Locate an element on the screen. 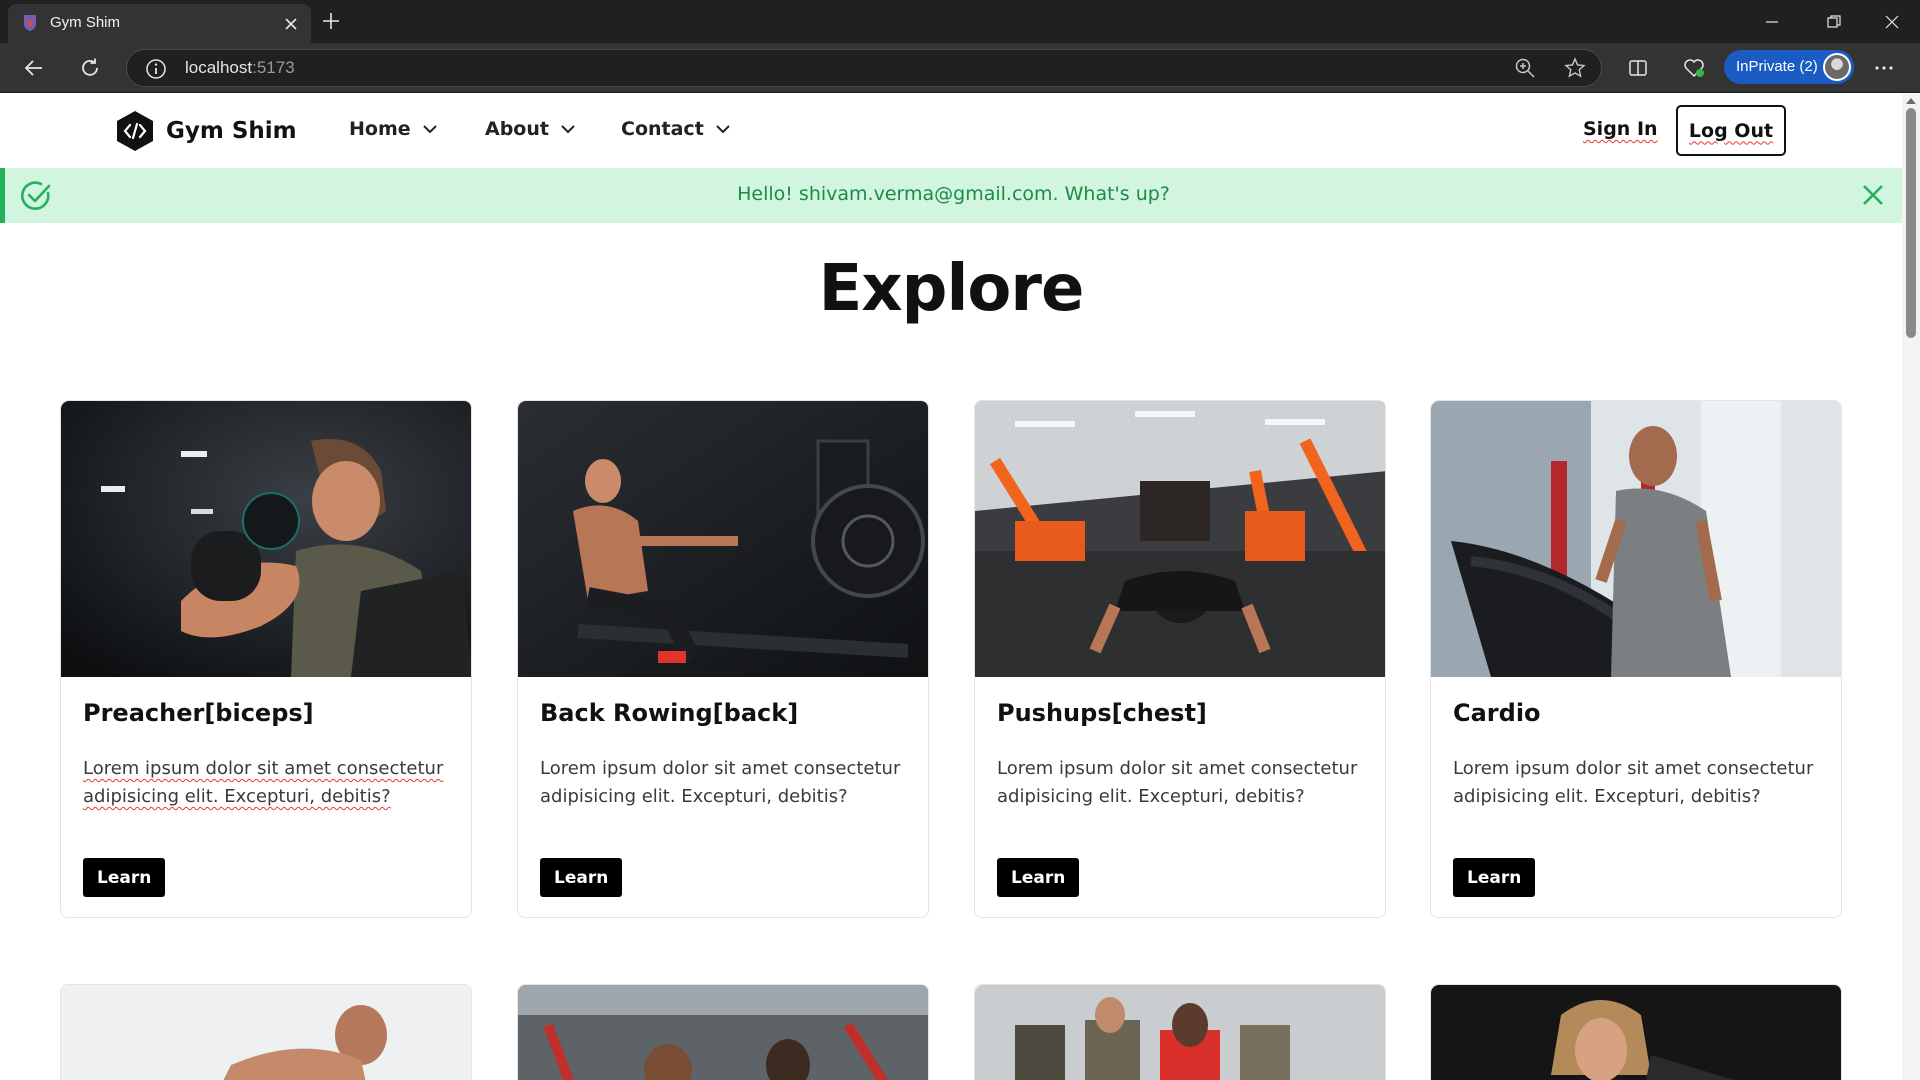 This screenshot has width=1920, height=1080. back-icon is located at coordinates (34, 68).